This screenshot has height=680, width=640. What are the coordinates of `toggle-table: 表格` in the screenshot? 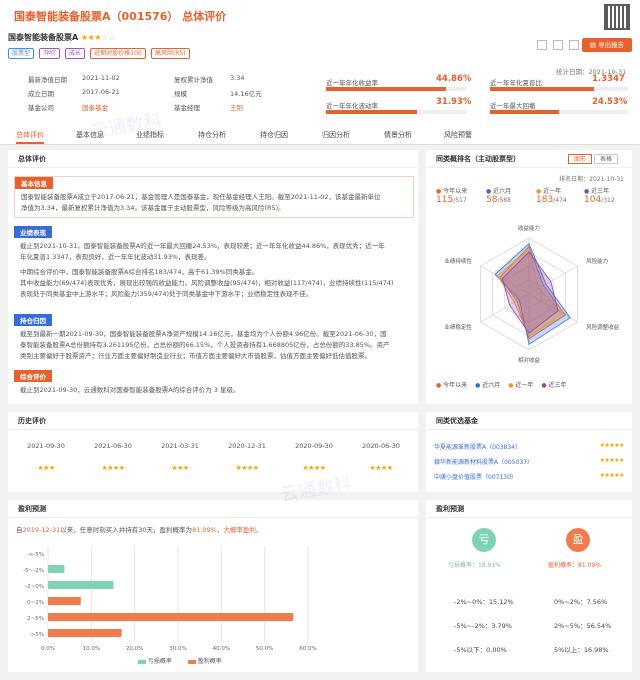 It's located at (606, 159).